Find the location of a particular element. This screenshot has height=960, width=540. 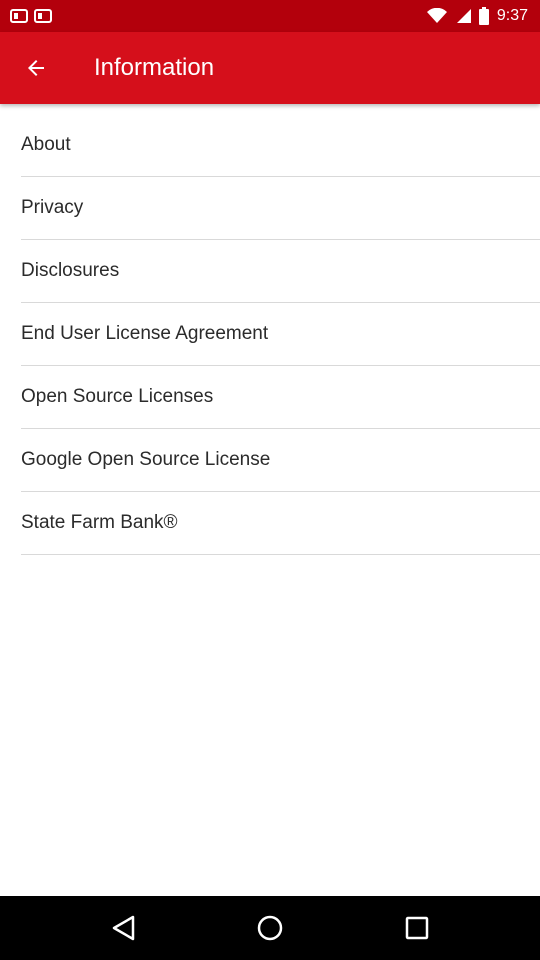

signal-icon is located at coordinates (463, 16).